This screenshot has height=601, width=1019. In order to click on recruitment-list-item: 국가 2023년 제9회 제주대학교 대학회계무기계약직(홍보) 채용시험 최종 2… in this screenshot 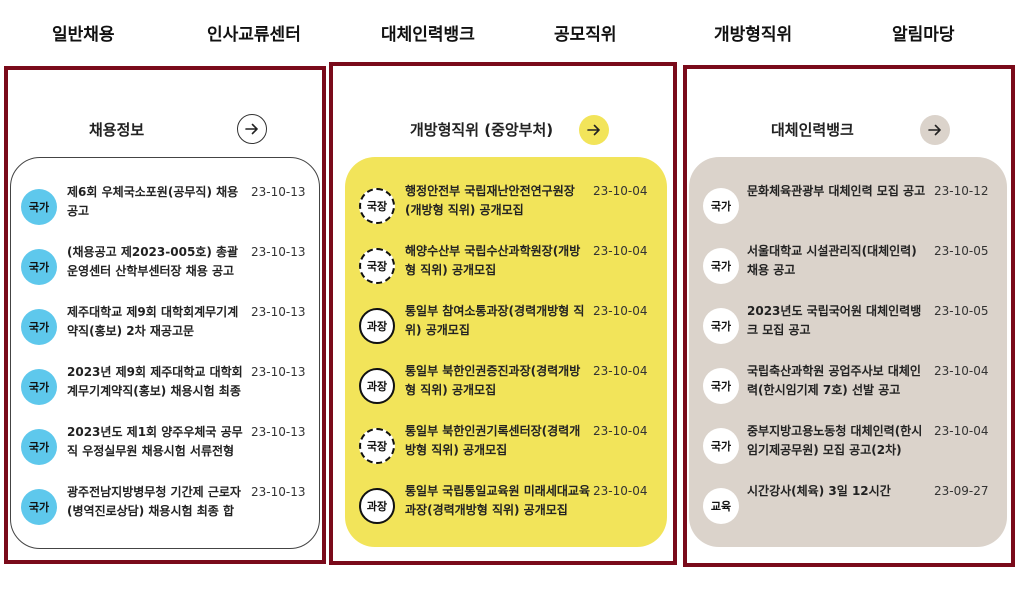, I will do `click(165, 387)`.